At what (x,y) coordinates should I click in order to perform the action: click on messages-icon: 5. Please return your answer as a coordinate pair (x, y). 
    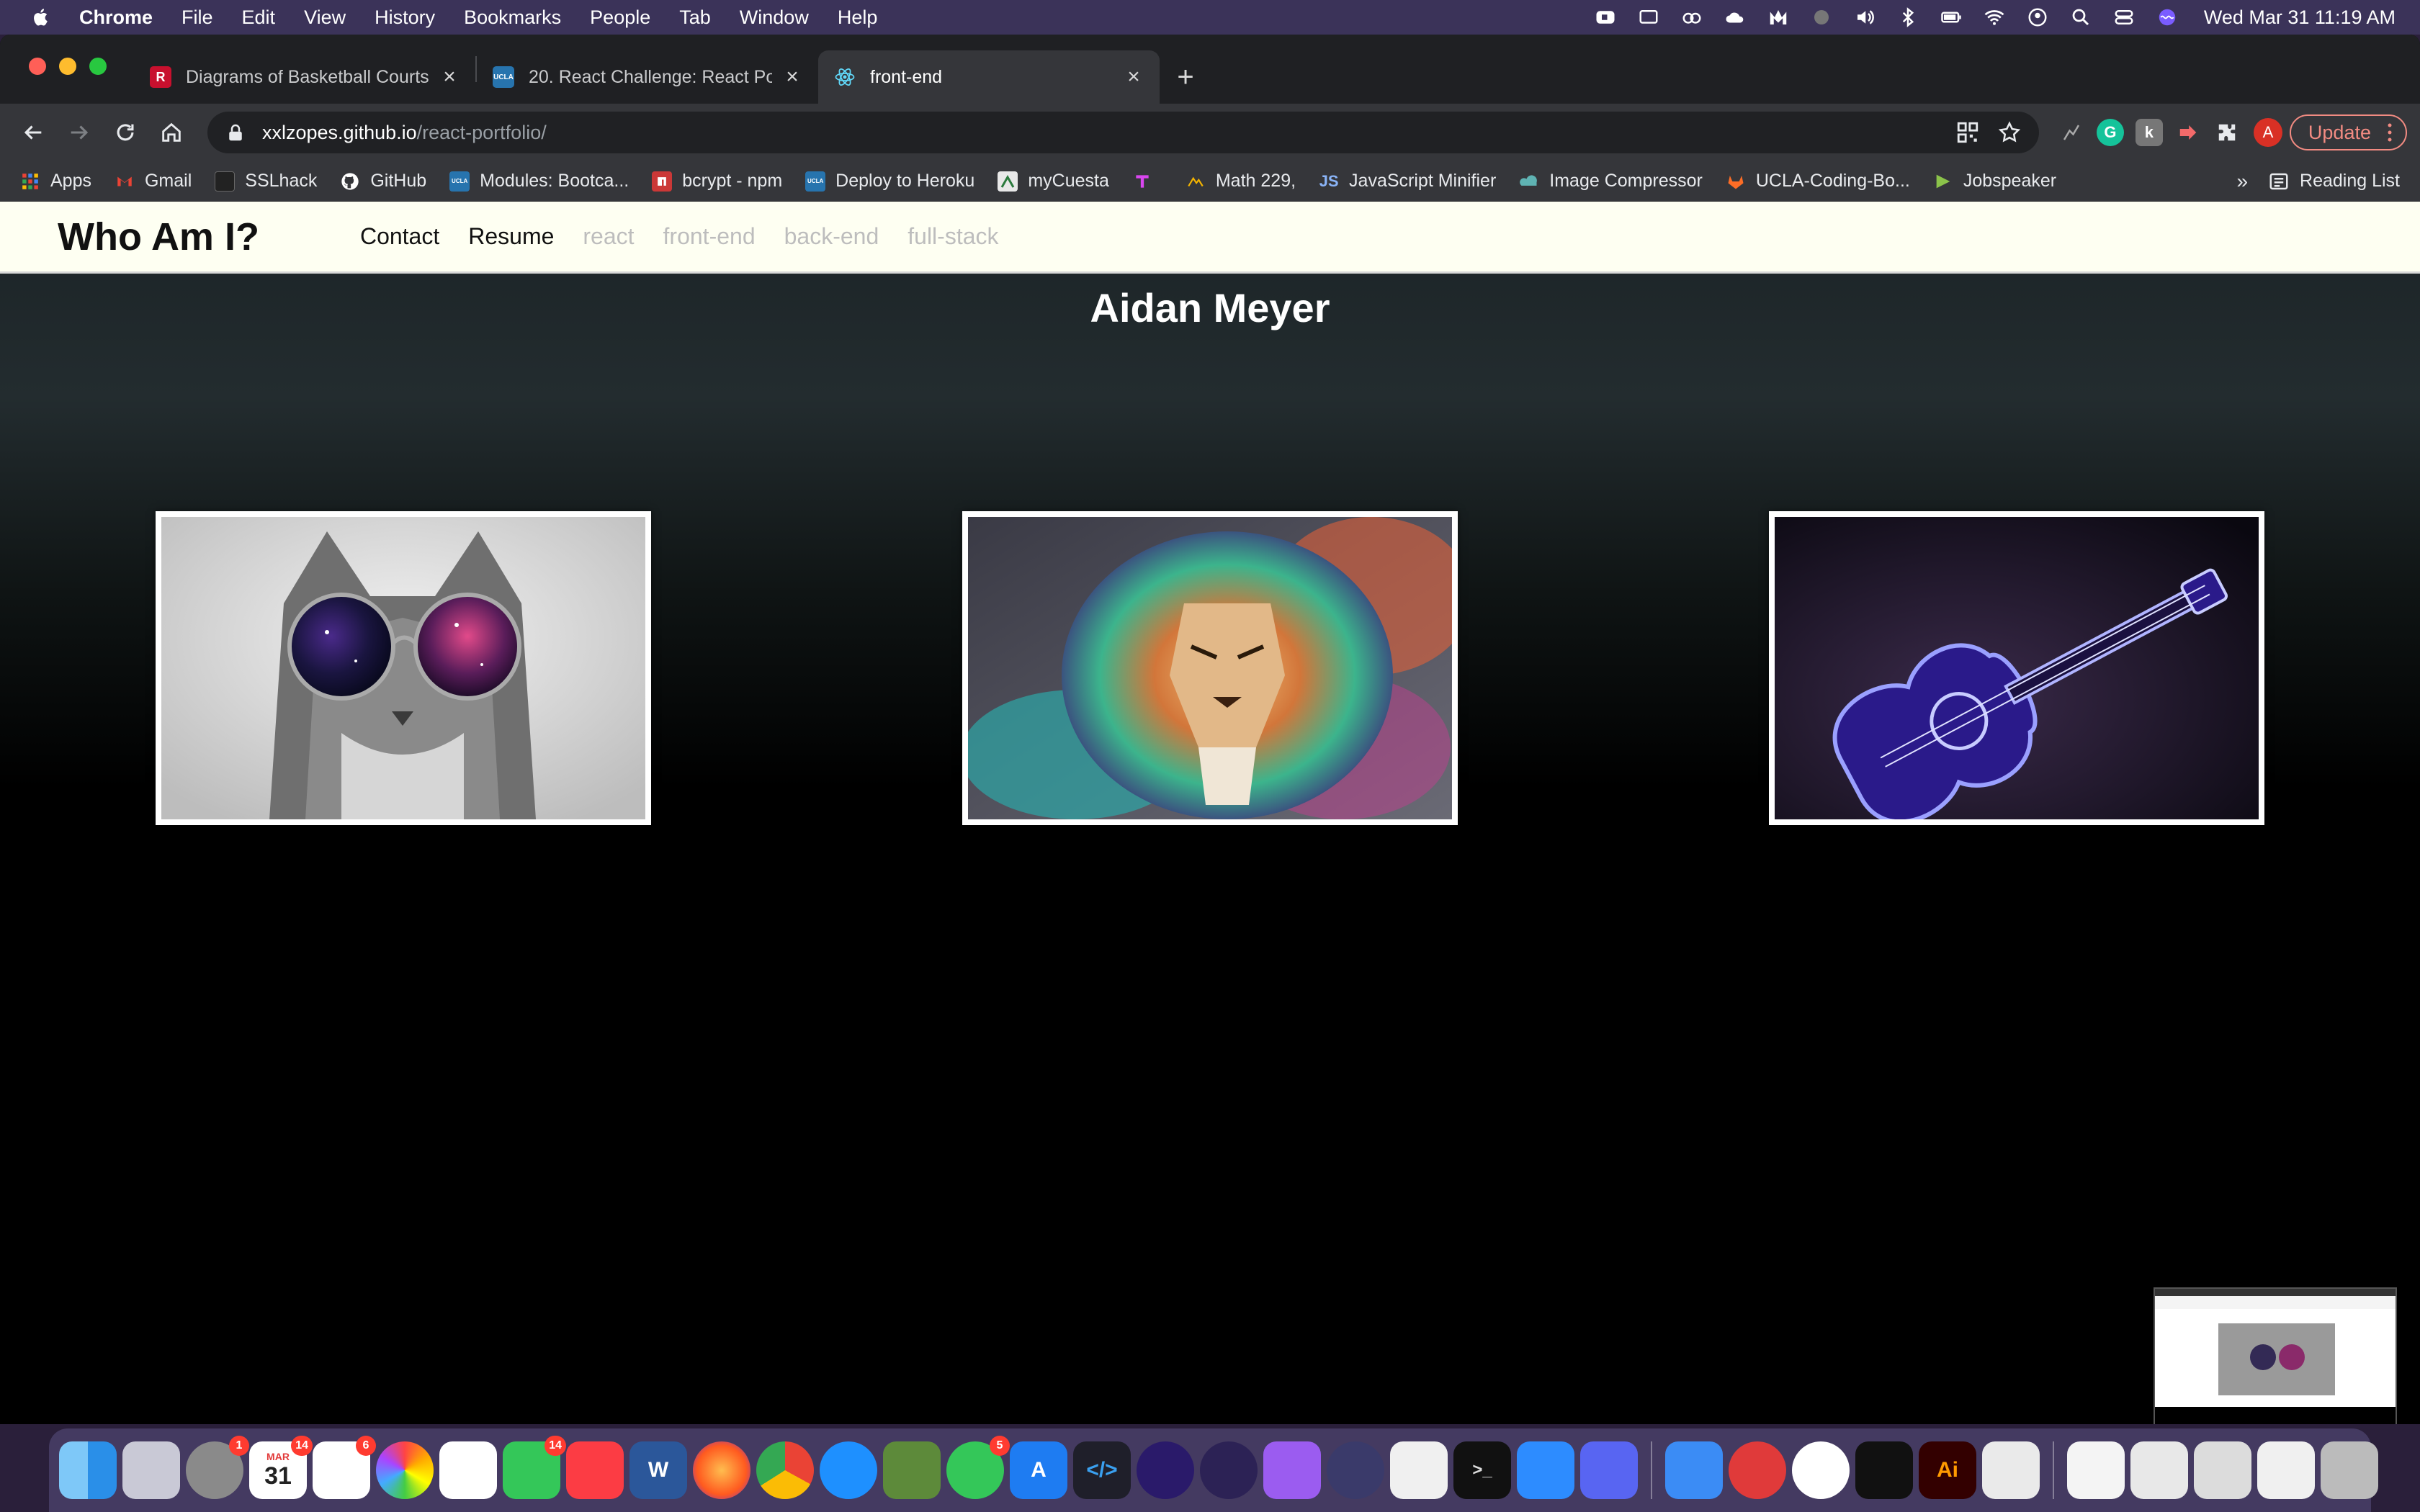
    Looking at the image, I should click on (978, 1467).